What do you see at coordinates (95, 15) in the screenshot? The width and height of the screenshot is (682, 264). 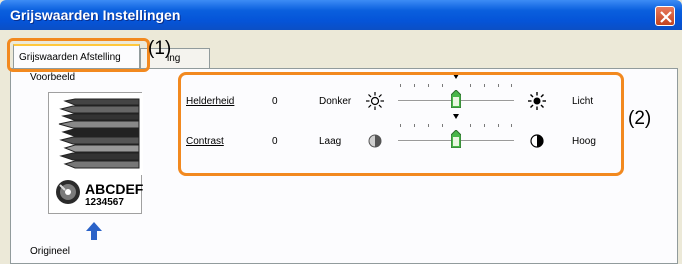 I see `window-title: Grijswaarden Instellingen` at bounding box center [95, 15].